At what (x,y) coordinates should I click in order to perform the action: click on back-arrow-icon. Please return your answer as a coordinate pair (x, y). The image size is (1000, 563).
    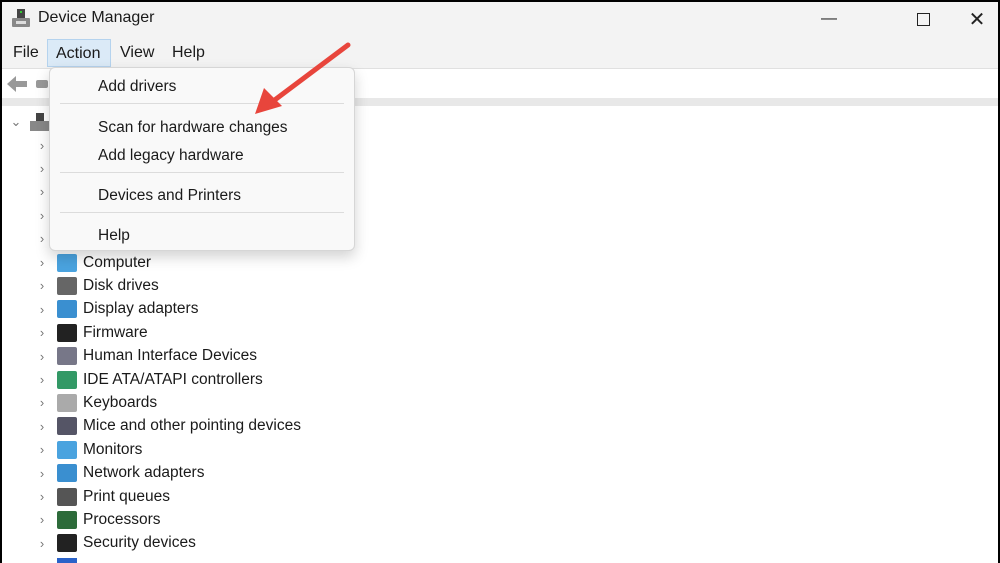
    Looking at the image, I should click on (17, 84).